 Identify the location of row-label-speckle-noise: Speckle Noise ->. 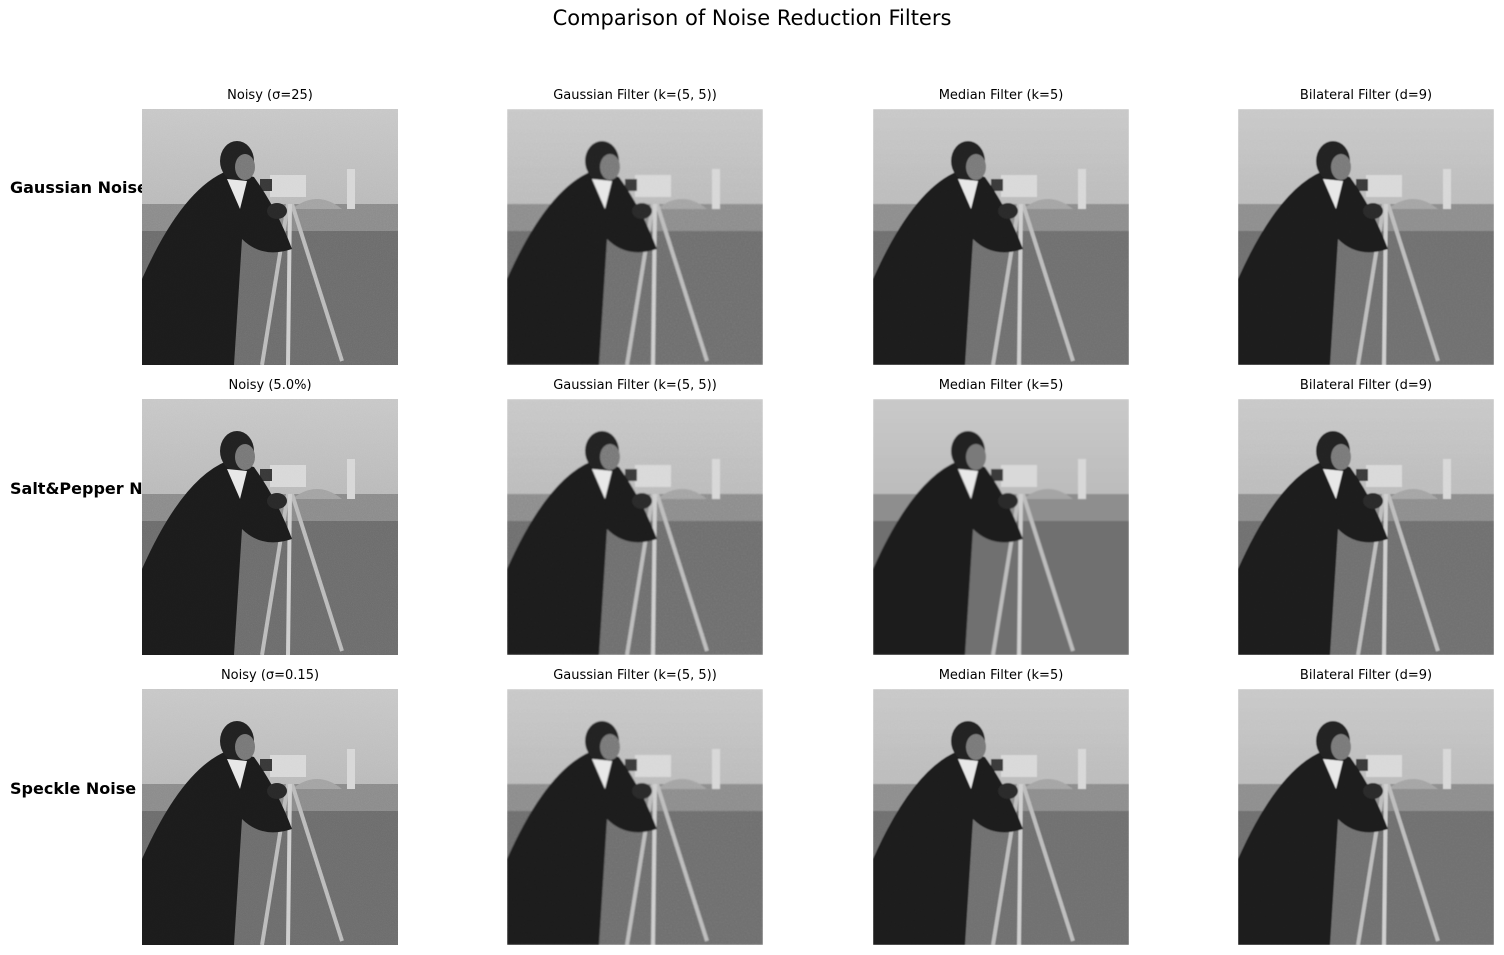
(86, 788).